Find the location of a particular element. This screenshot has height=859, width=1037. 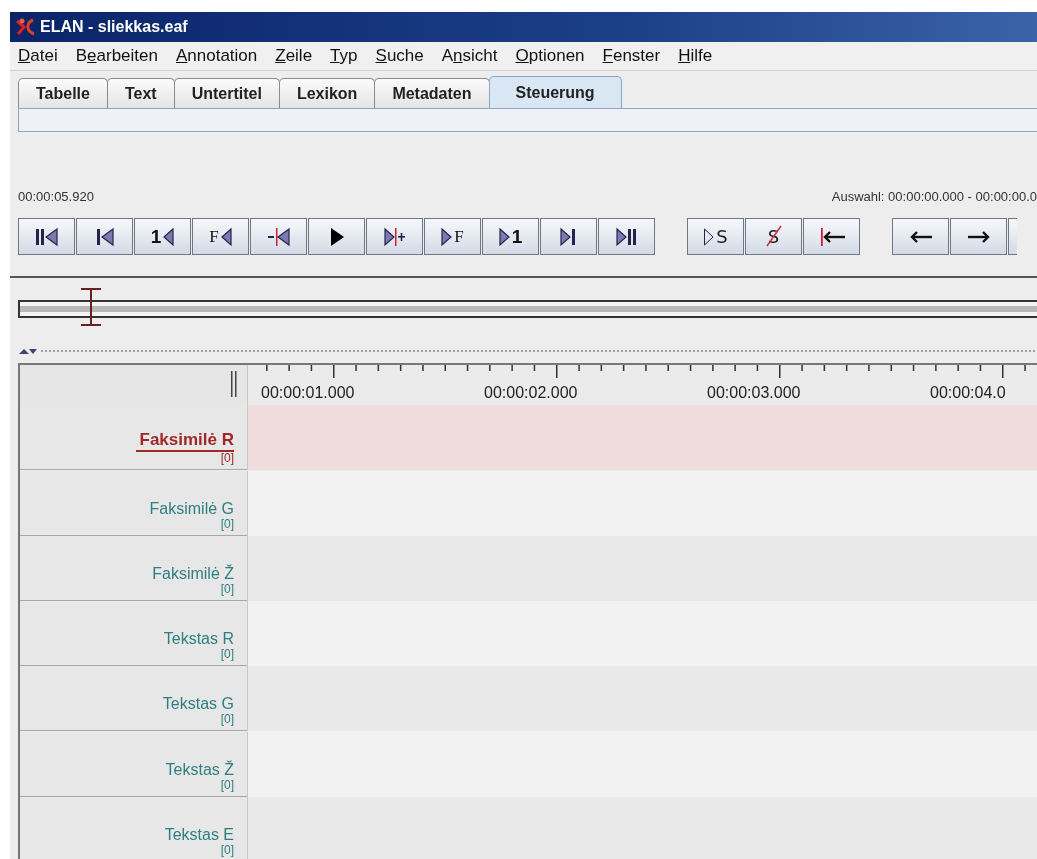

tab: Text is located at coordinates (140, 93).